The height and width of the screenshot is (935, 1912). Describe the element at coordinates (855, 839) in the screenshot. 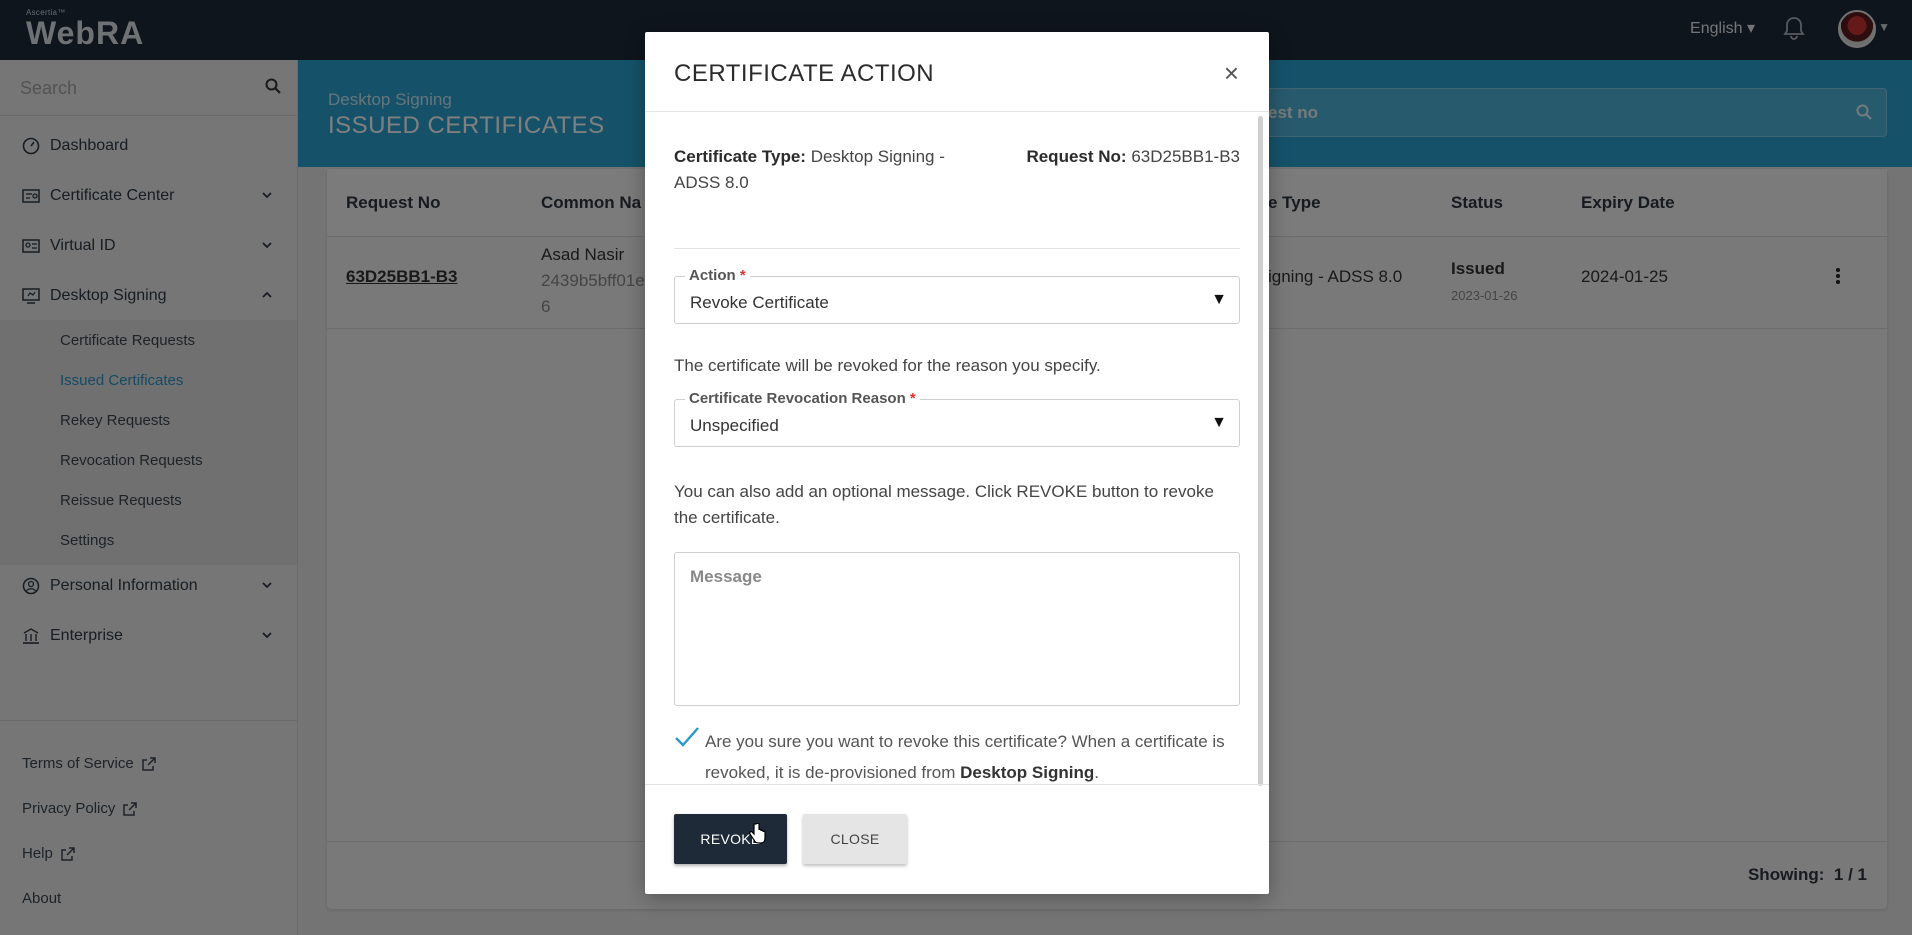

I see `close-button: CLOSE` at that location.